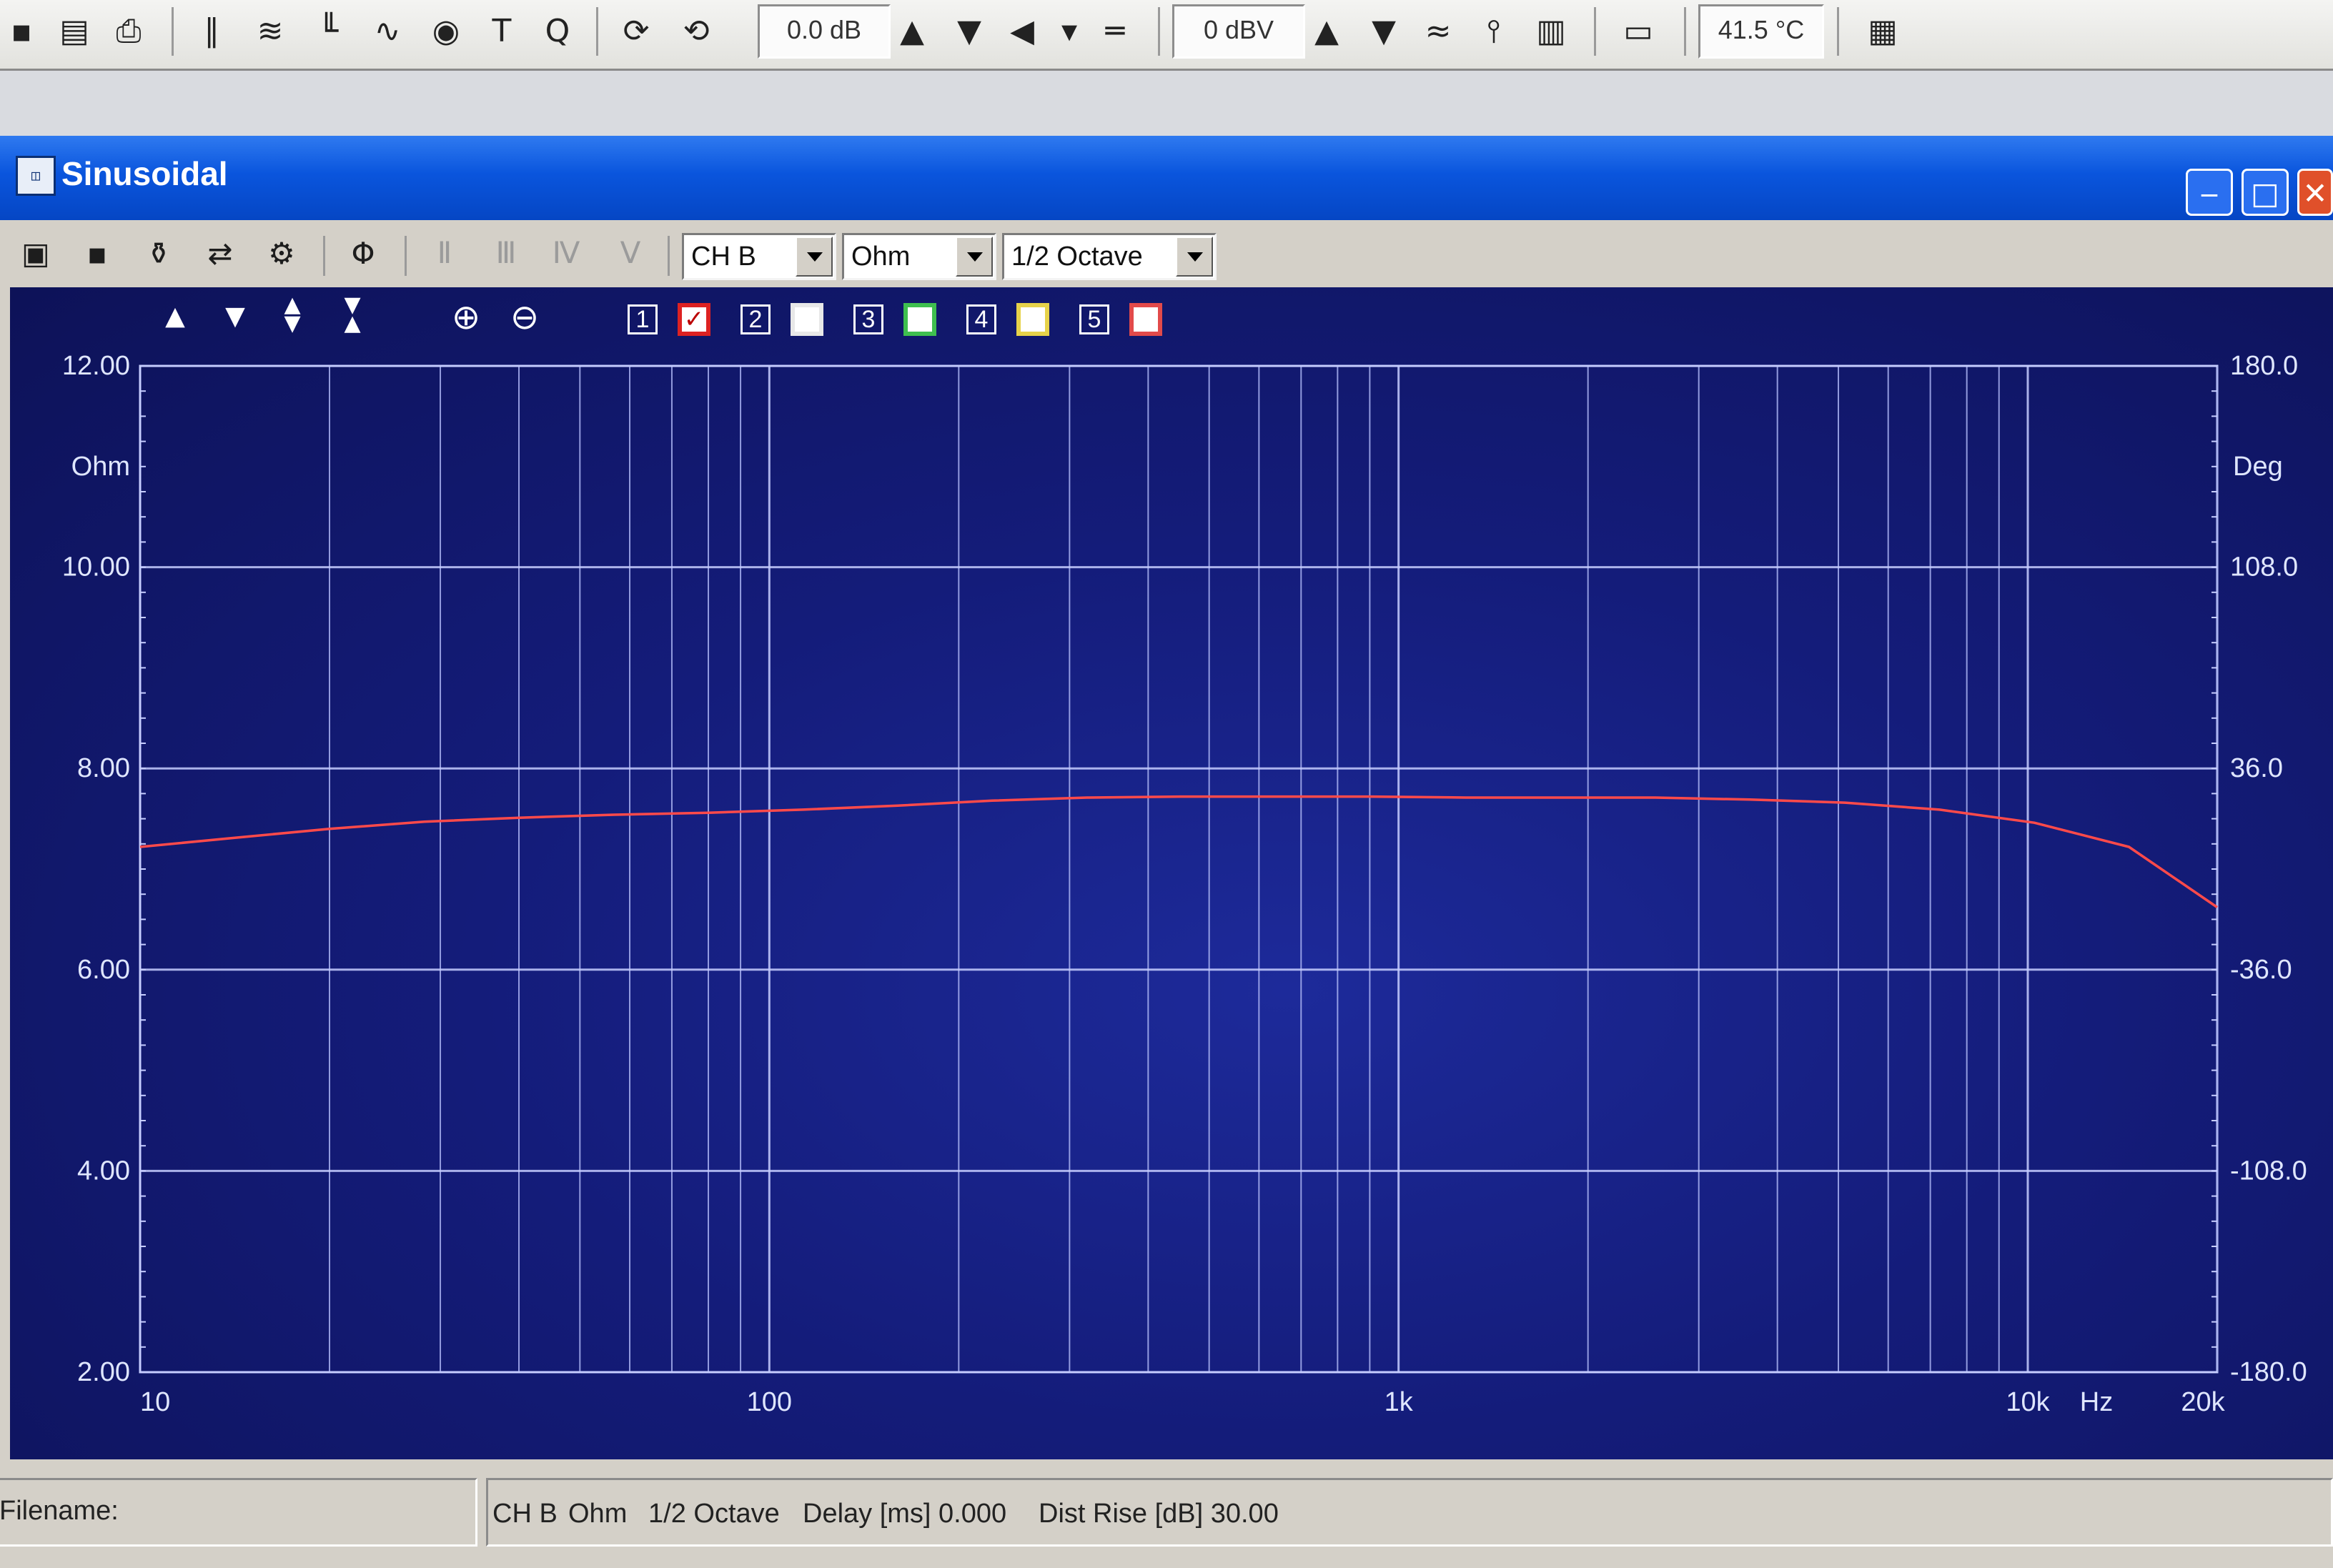 The width and height of the screenshot is (2333, 1568). Describe the element at coordinates (1166, 178) in the screenshot. I see `title-bar: ◫ Sinusoidal ‒ □ ✕` at that location.